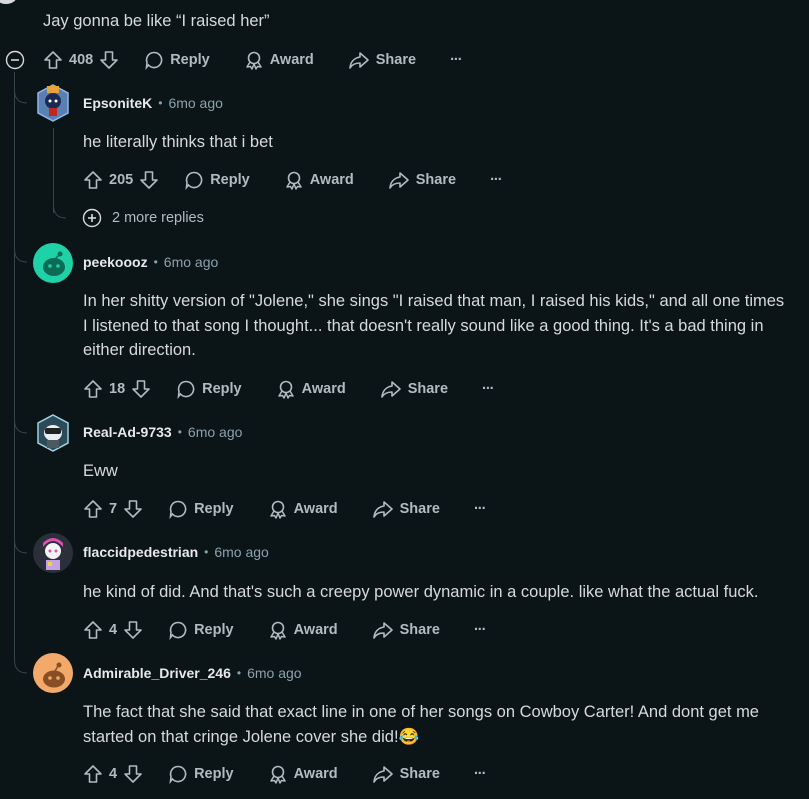 This screenshot has height=799, width=809. Describe the element at coordinates (157, 673) in the screenshot. I see `author-name: Admirable_Driver_246` at that location.